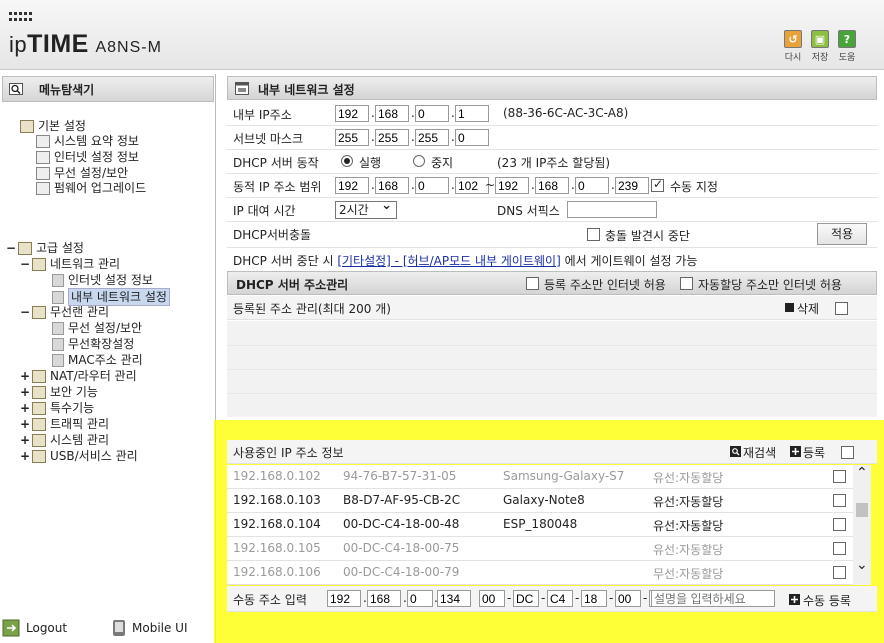 This screenshot has width=884, height=643. I want to click on tree-wireless-security: 무선 설정/보안, so click(82, 173).